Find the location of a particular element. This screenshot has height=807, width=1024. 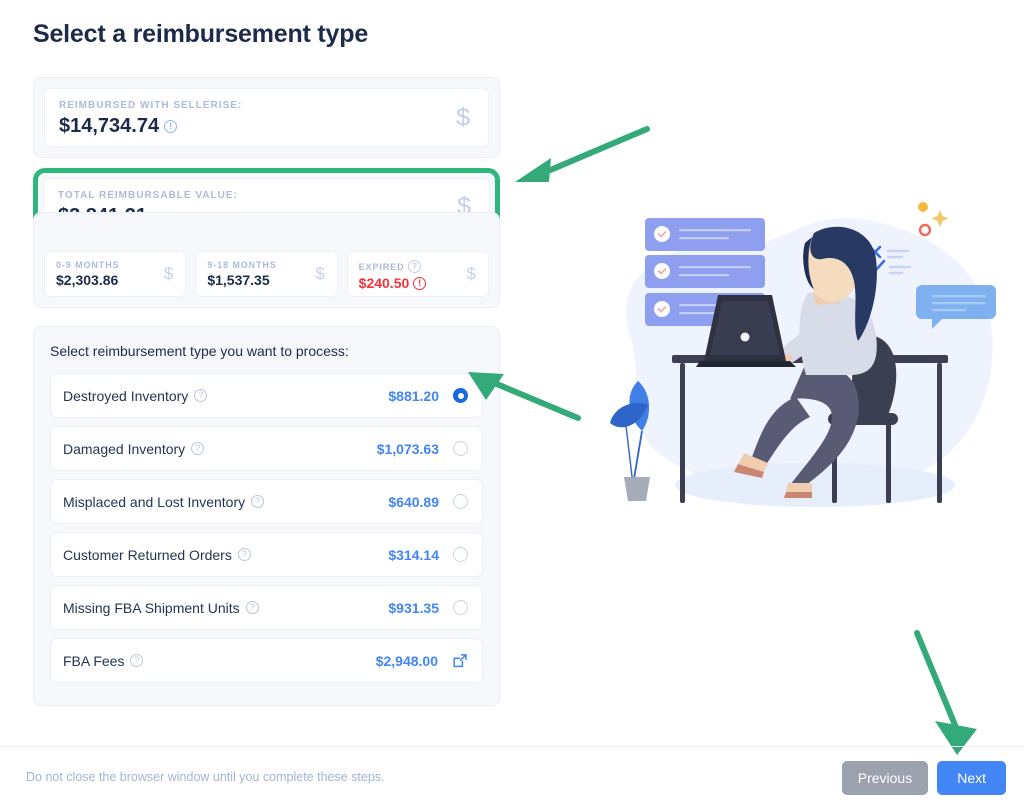

option-row-misplaced-and-lost-inventory: Misplaced and Lost Inventory ? $640.89 is located at coordinates (266, 501).